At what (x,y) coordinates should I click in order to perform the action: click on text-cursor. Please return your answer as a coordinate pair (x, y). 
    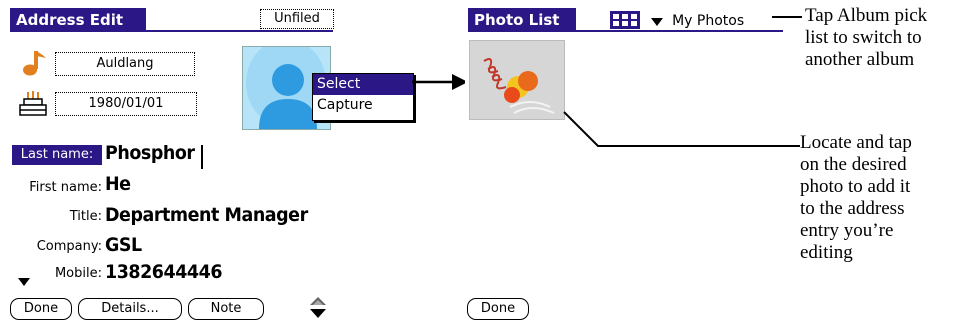
    Looking at the image, I should click on (202, 157).